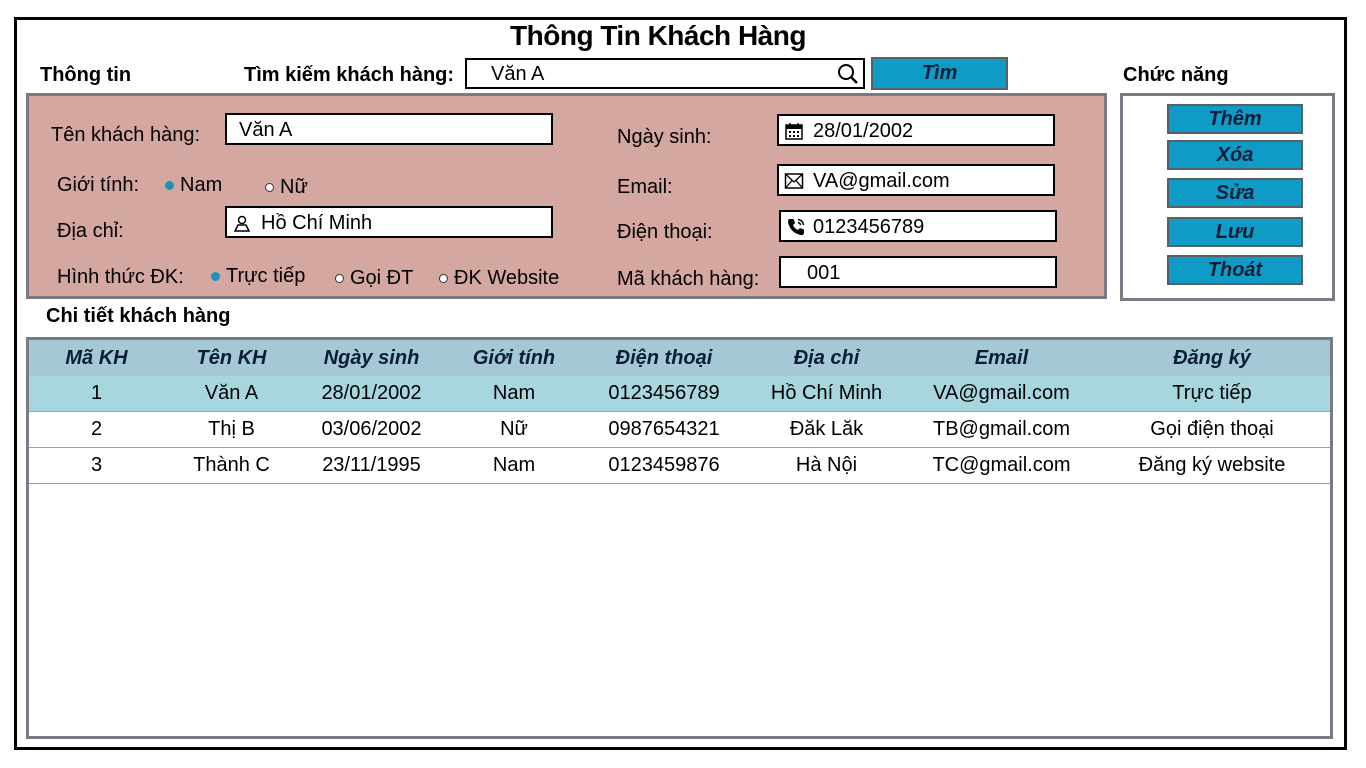 Image resolution: width=1366 pixels, height=768 pixels. What do you see at coordinates (826, 429) in the screenshot?
I see `table-cell: Đăk Lăk` at bounding box center [826, 429].